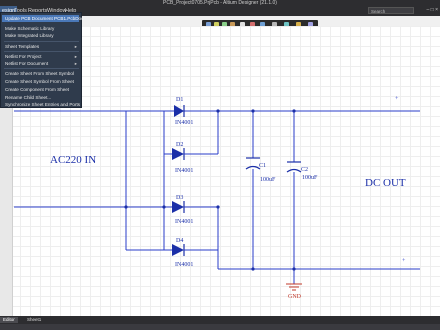 The image size is (440, 330). What do you see at coordinates (253, 163) in the screenshot?
I see `capacitor-c1` at bounding box center [253, 163].